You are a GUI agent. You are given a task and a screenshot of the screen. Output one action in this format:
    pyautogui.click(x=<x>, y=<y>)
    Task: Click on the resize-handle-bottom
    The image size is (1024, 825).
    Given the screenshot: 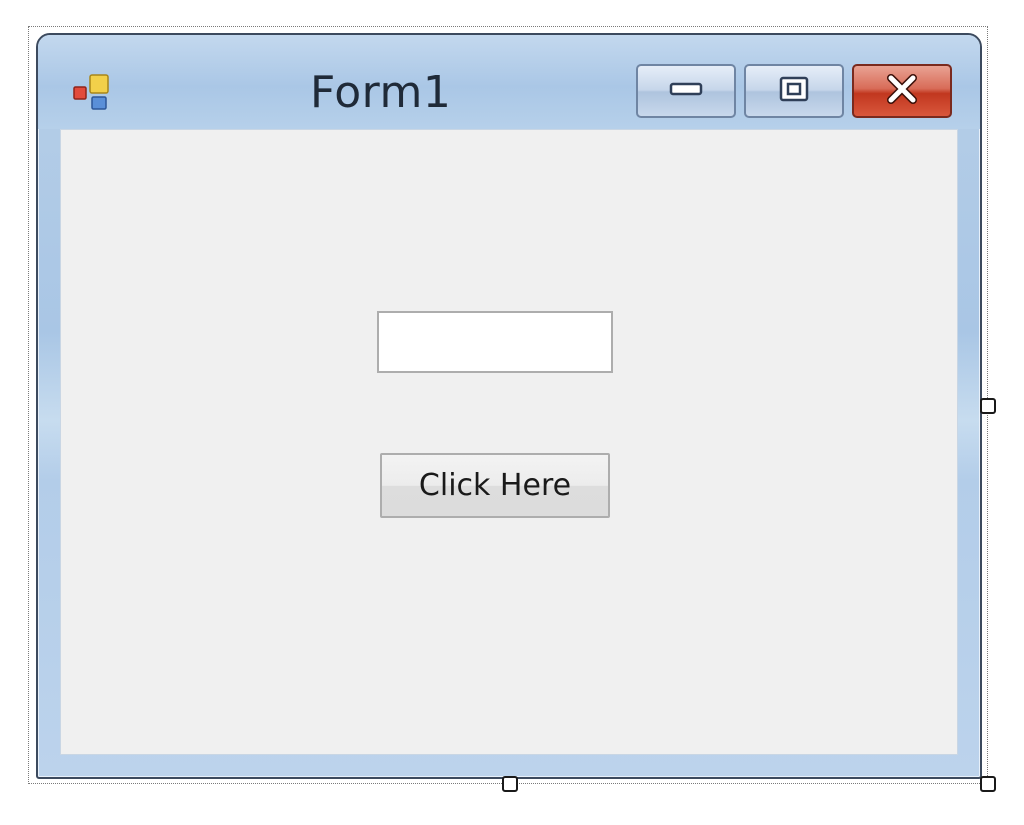 What is the action you would take?
    pyautogui.click(x=510, y=784)
    